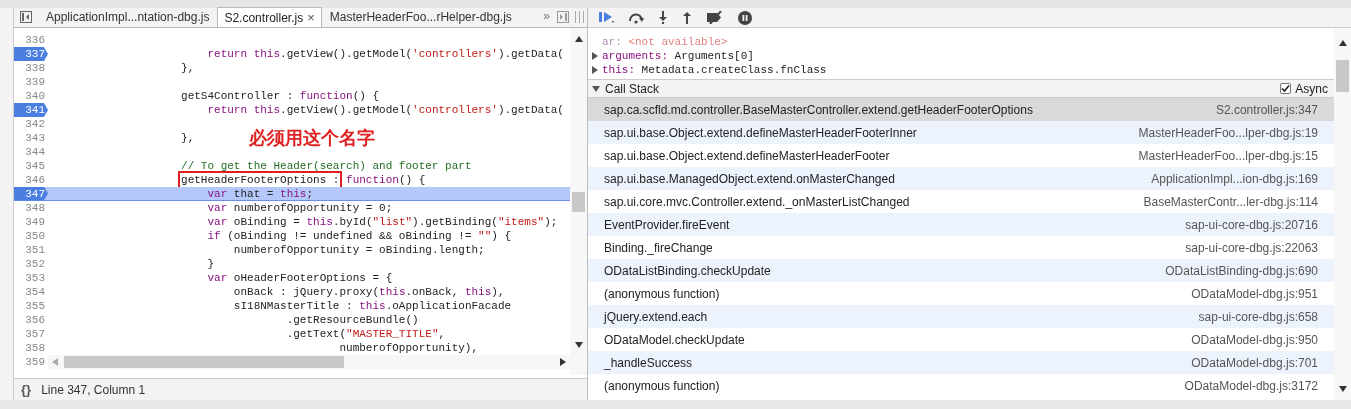  Describe the element at coordinates (35, 82) in the screenshot. I see `line-number: 339` at that location.